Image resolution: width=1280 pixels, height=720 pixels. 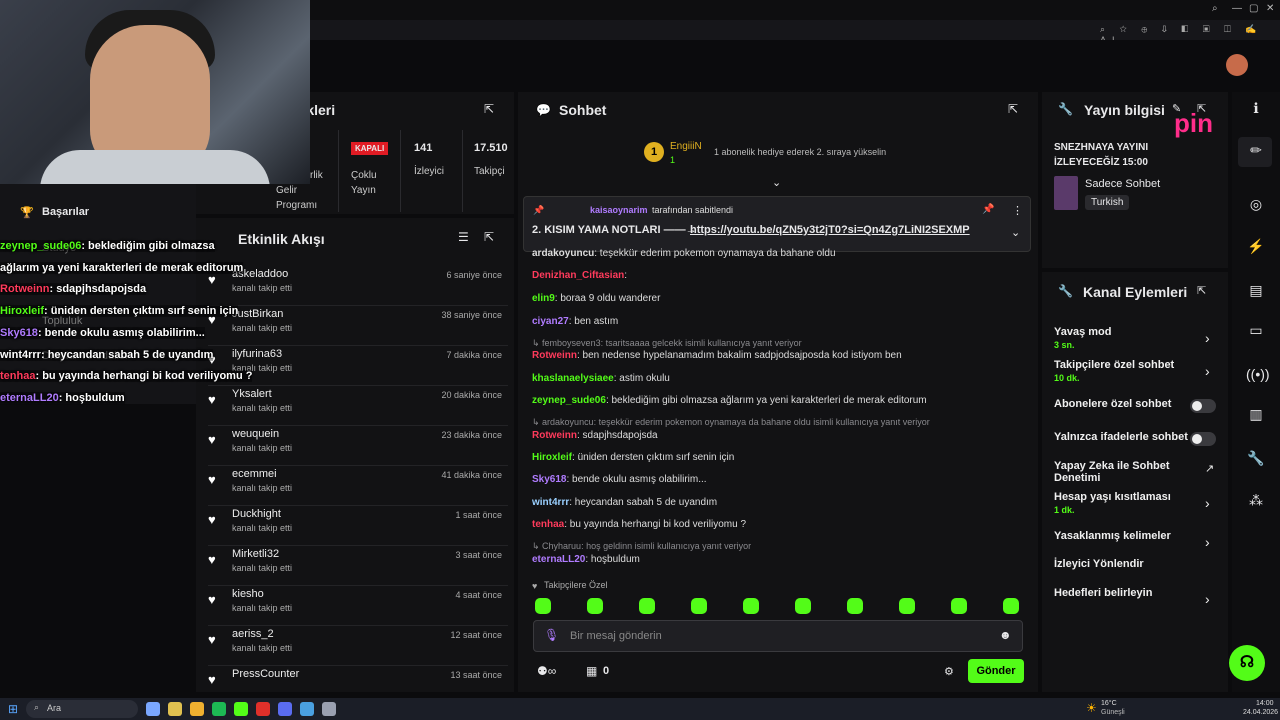 What do you see at coordinates (358, 646) in the screenshot?
I see `list-item: ♥ aeriss_2 kanalı takip etti 12 saat önce` at bounding box center [358, 646].